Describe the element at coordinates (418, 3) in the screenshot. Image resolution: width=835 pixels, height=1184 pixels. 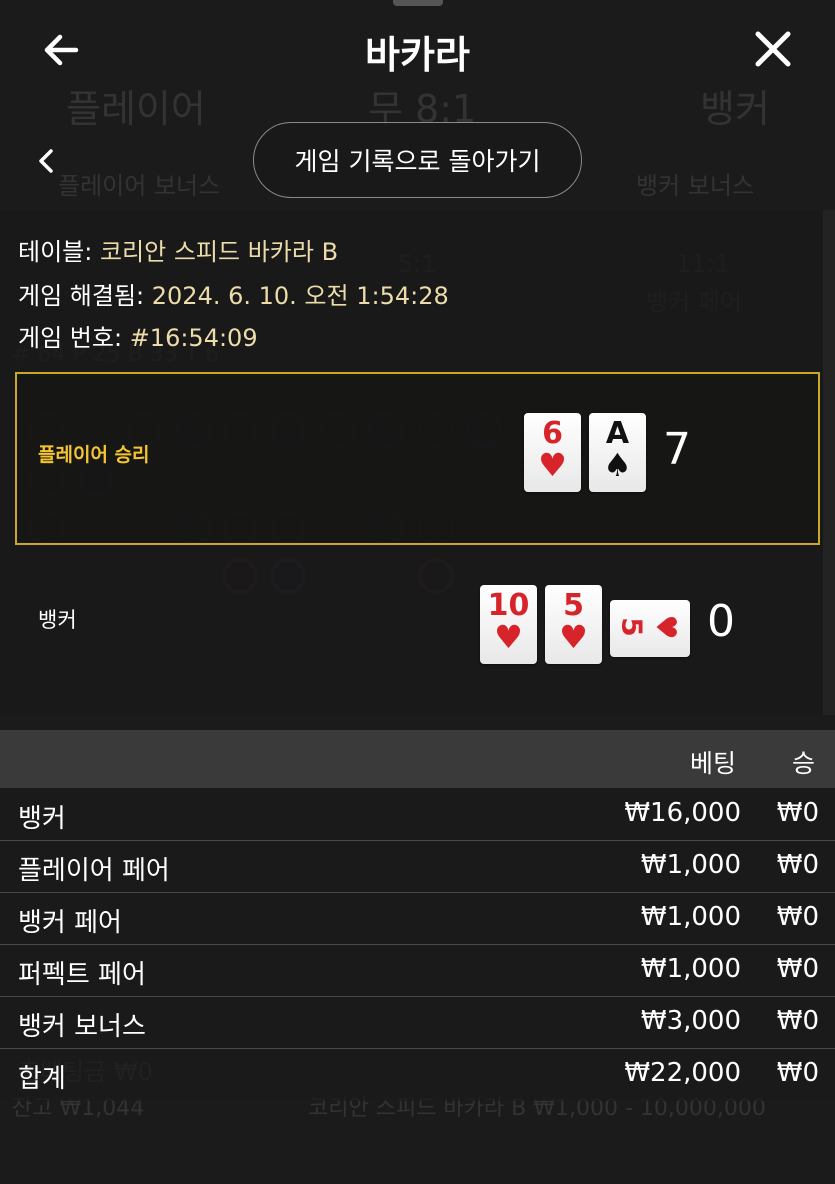
I see `drag-handle` at that location.